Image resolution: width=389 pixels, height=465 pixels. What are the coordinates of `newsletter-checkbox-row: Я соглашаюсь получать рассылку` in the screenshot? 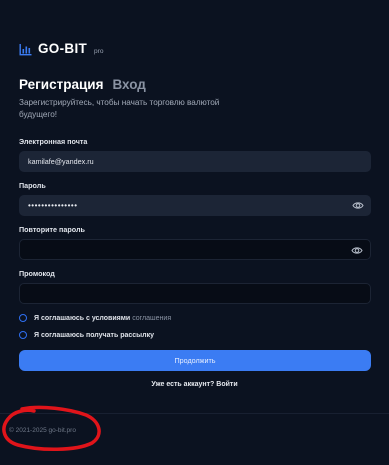 It's located at (86, 335).